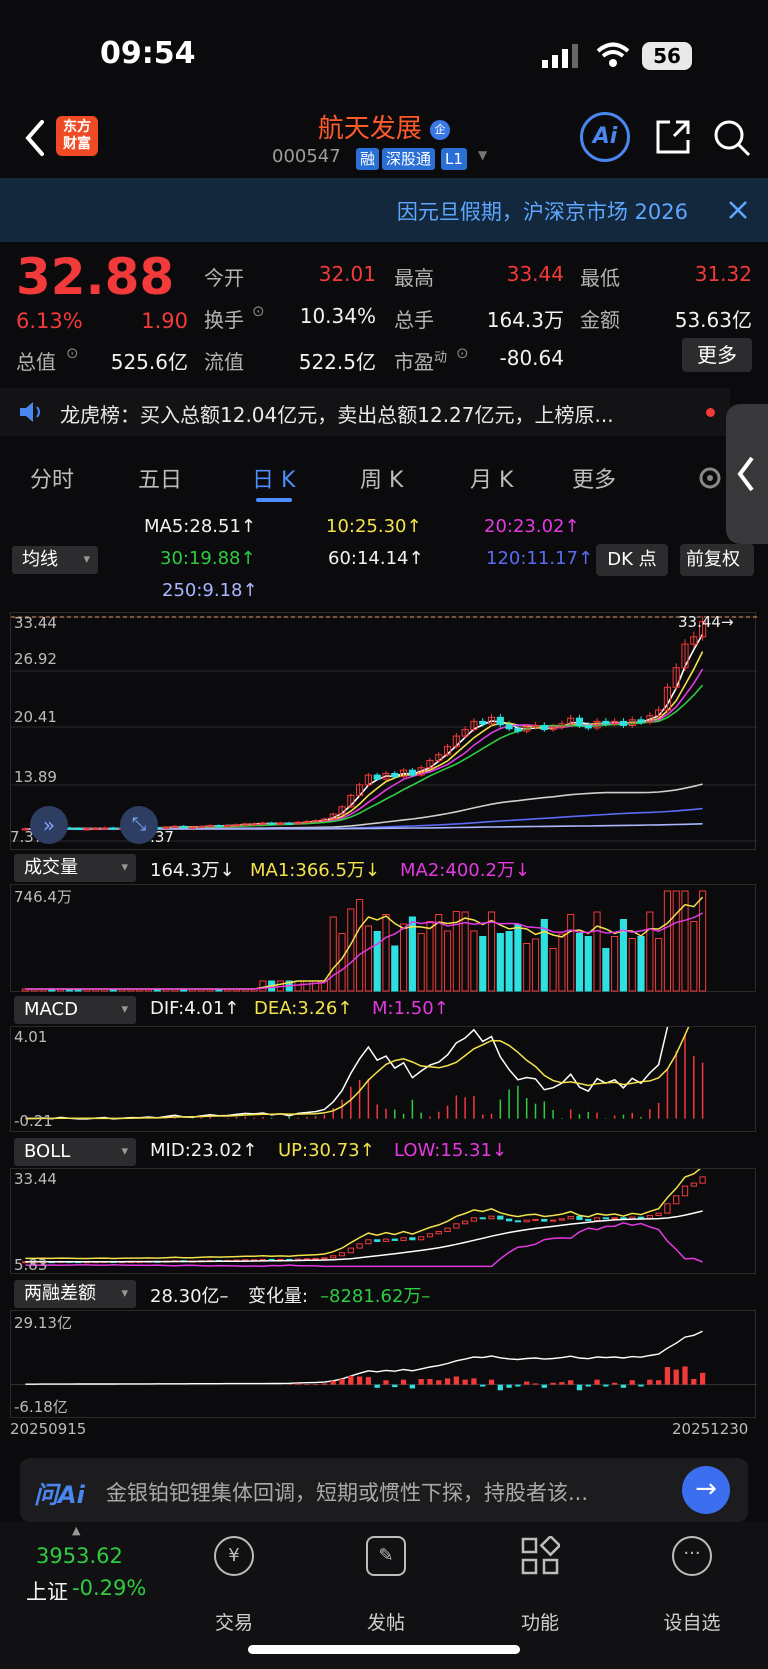 This screenshot has height=1669, width=768. What do you see at coordinates (532, 526) in the screenshot?
I see `ma20-value: 20:23.02↑` at bounding box center [532, 526].